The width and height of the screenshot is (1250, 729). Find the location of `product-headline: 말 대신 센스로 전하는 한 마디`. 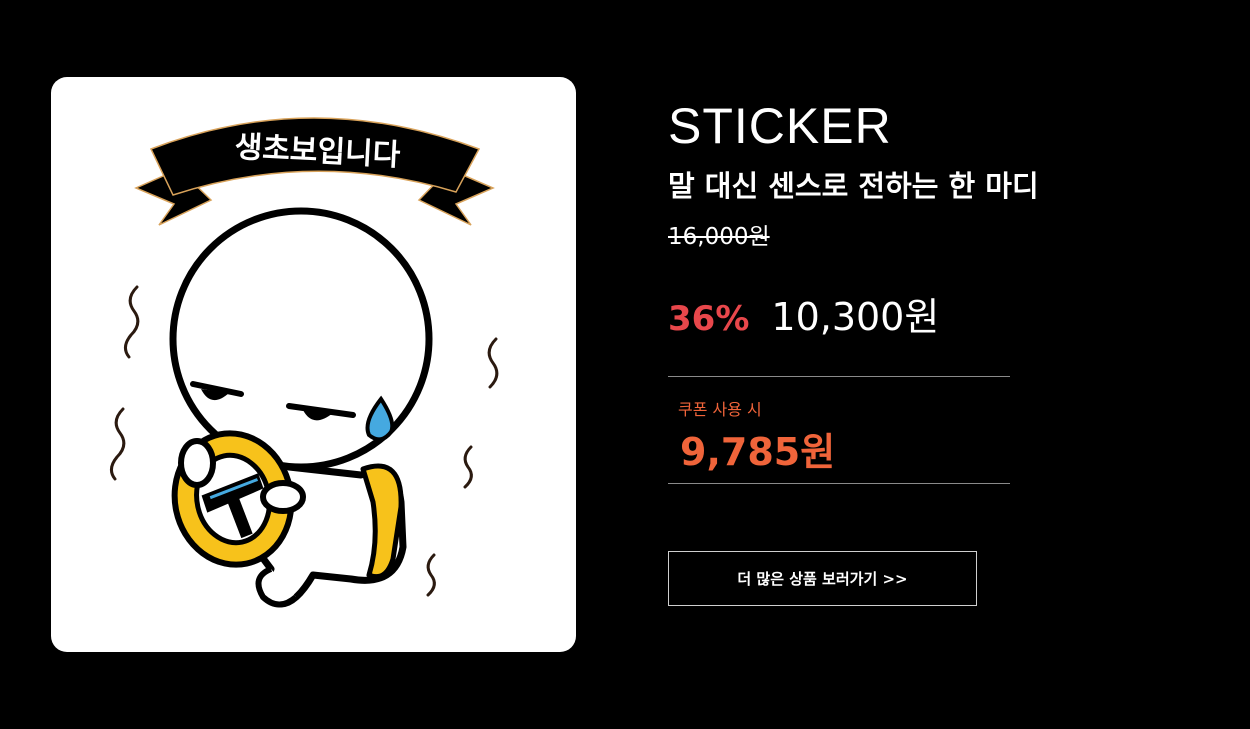

product-headline: 말 대신 센스로 전하는 한 마디 is located at coordinates (853, 186).